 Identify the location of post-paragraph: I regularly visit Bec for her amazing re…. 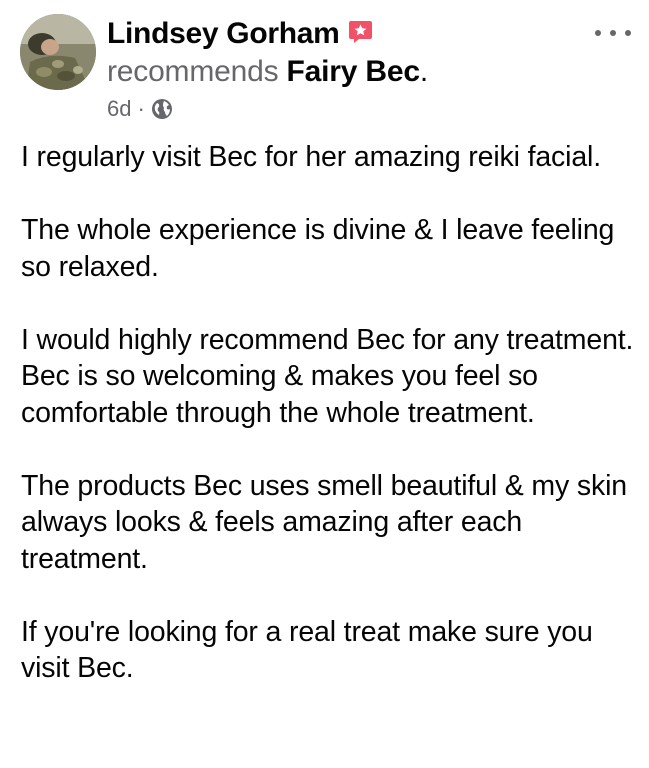
(311, 157).